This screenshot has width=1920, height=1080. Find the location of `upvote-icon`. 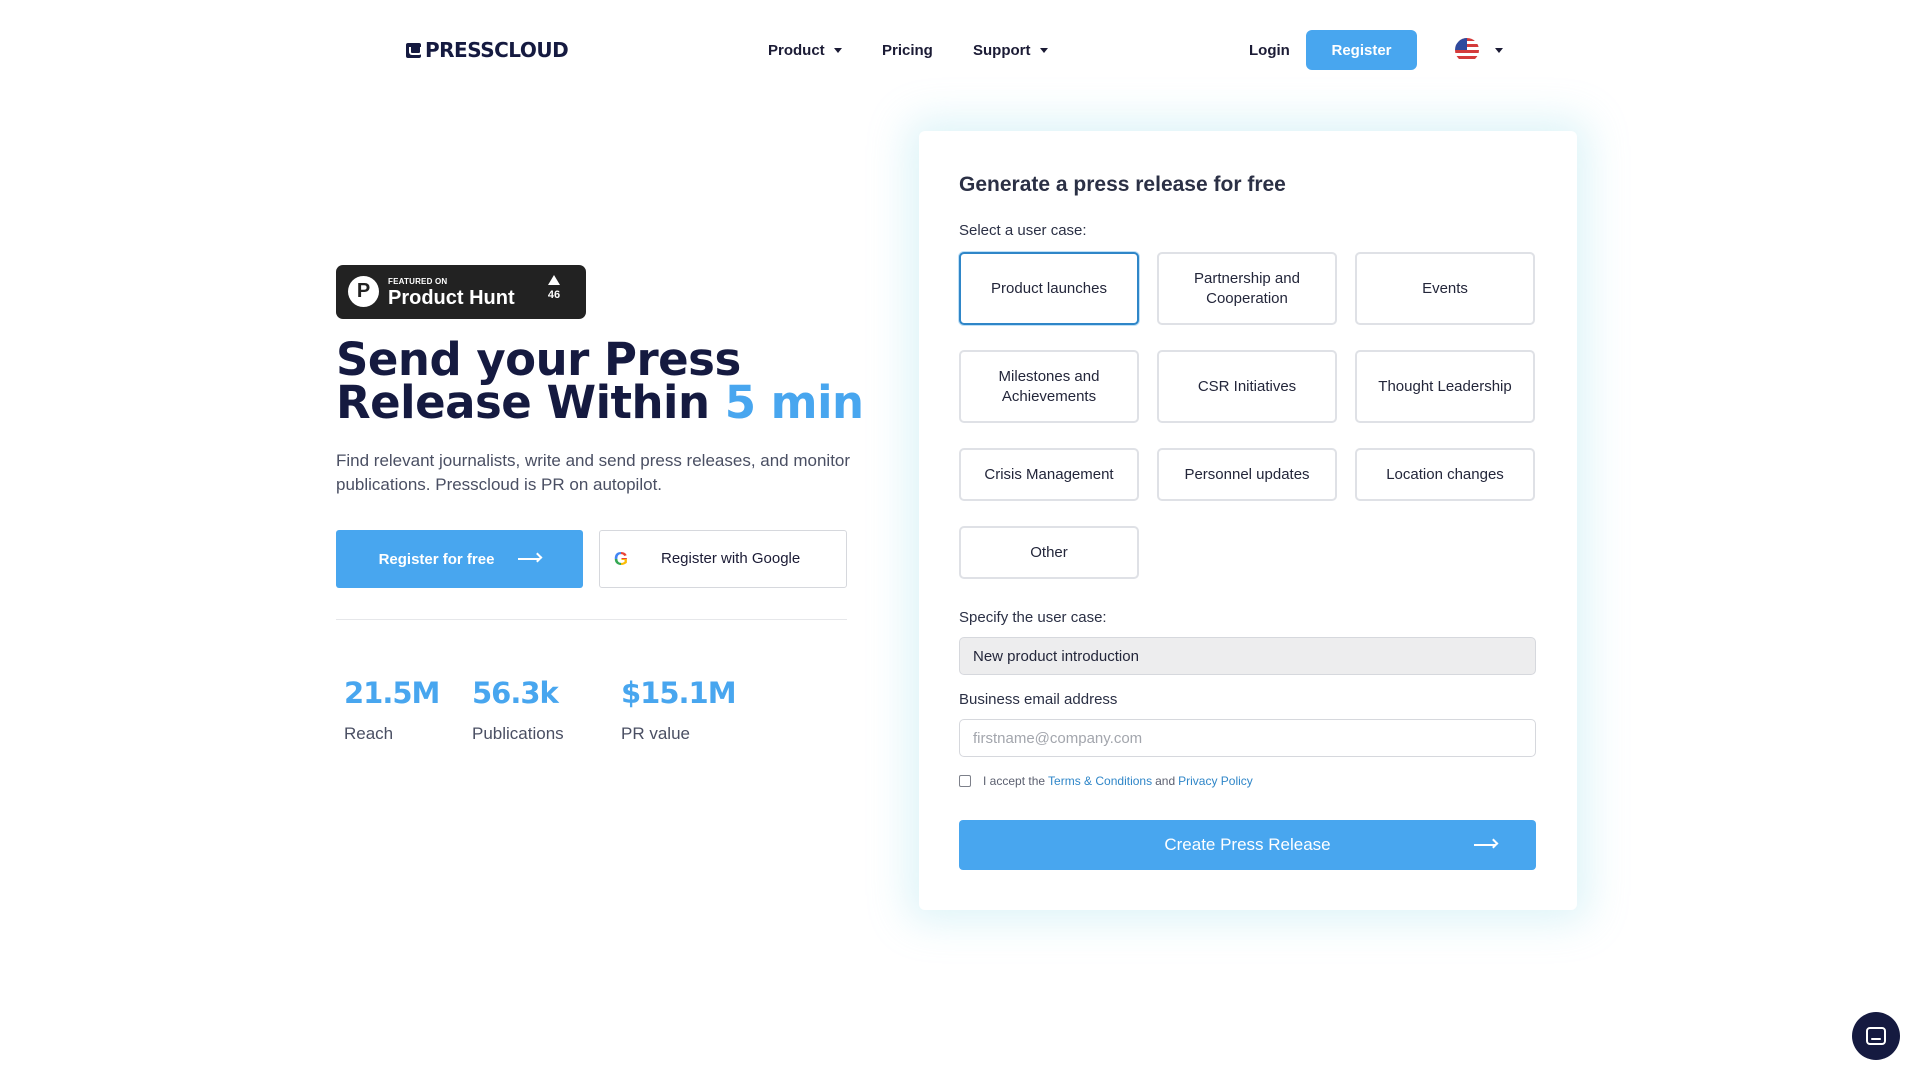

upvote-icon is located at coordinates (554, 280).